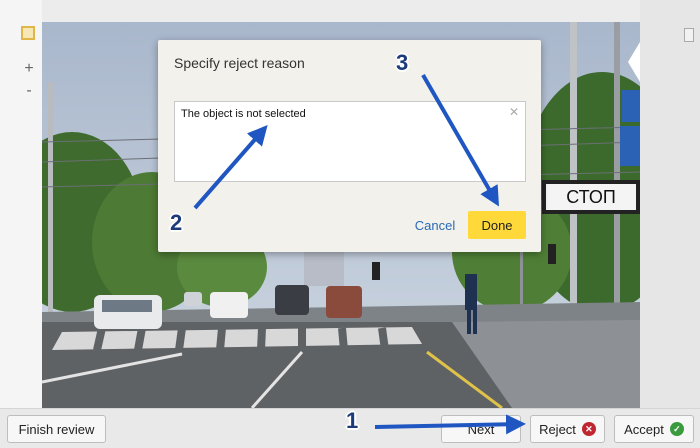 This screenshot has height=448, width=700. I want to click on zoom-in-button: +, so click(29, 69).